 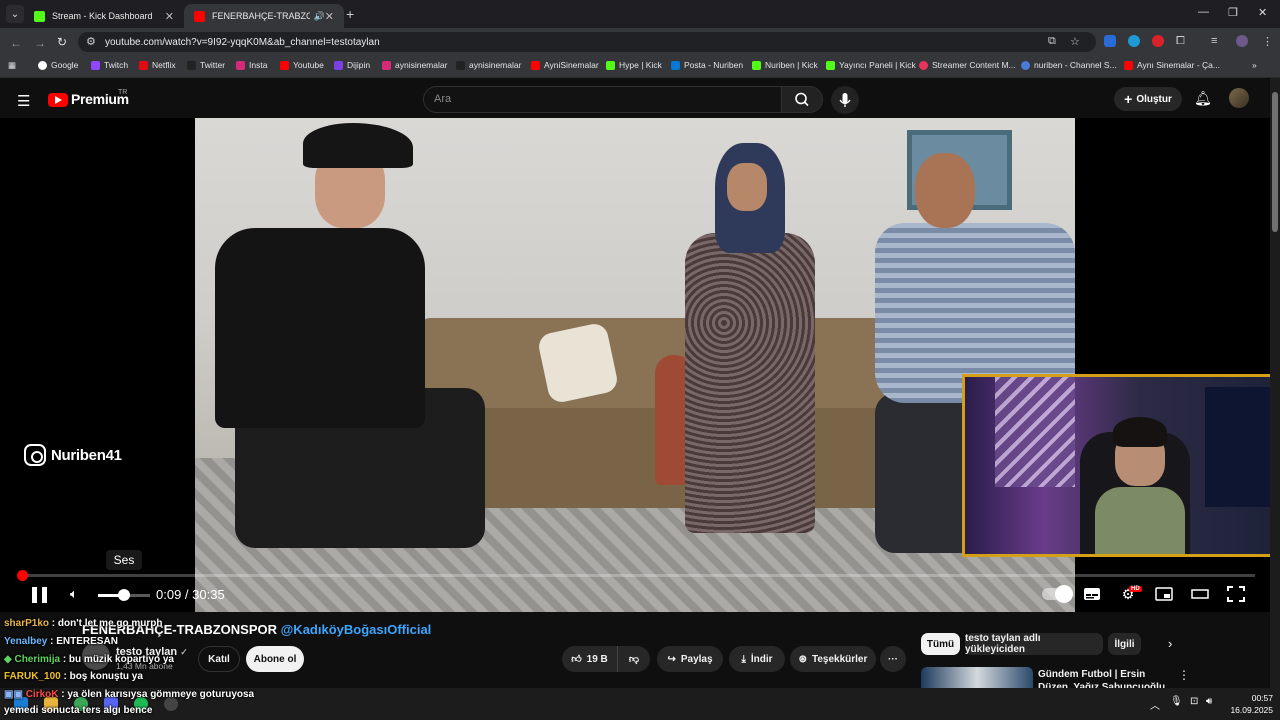 What do you see at coordinates (1052, 41) in the screenshot?
I see `cast-icon: ⧉` at bounding box center [1052, 41].